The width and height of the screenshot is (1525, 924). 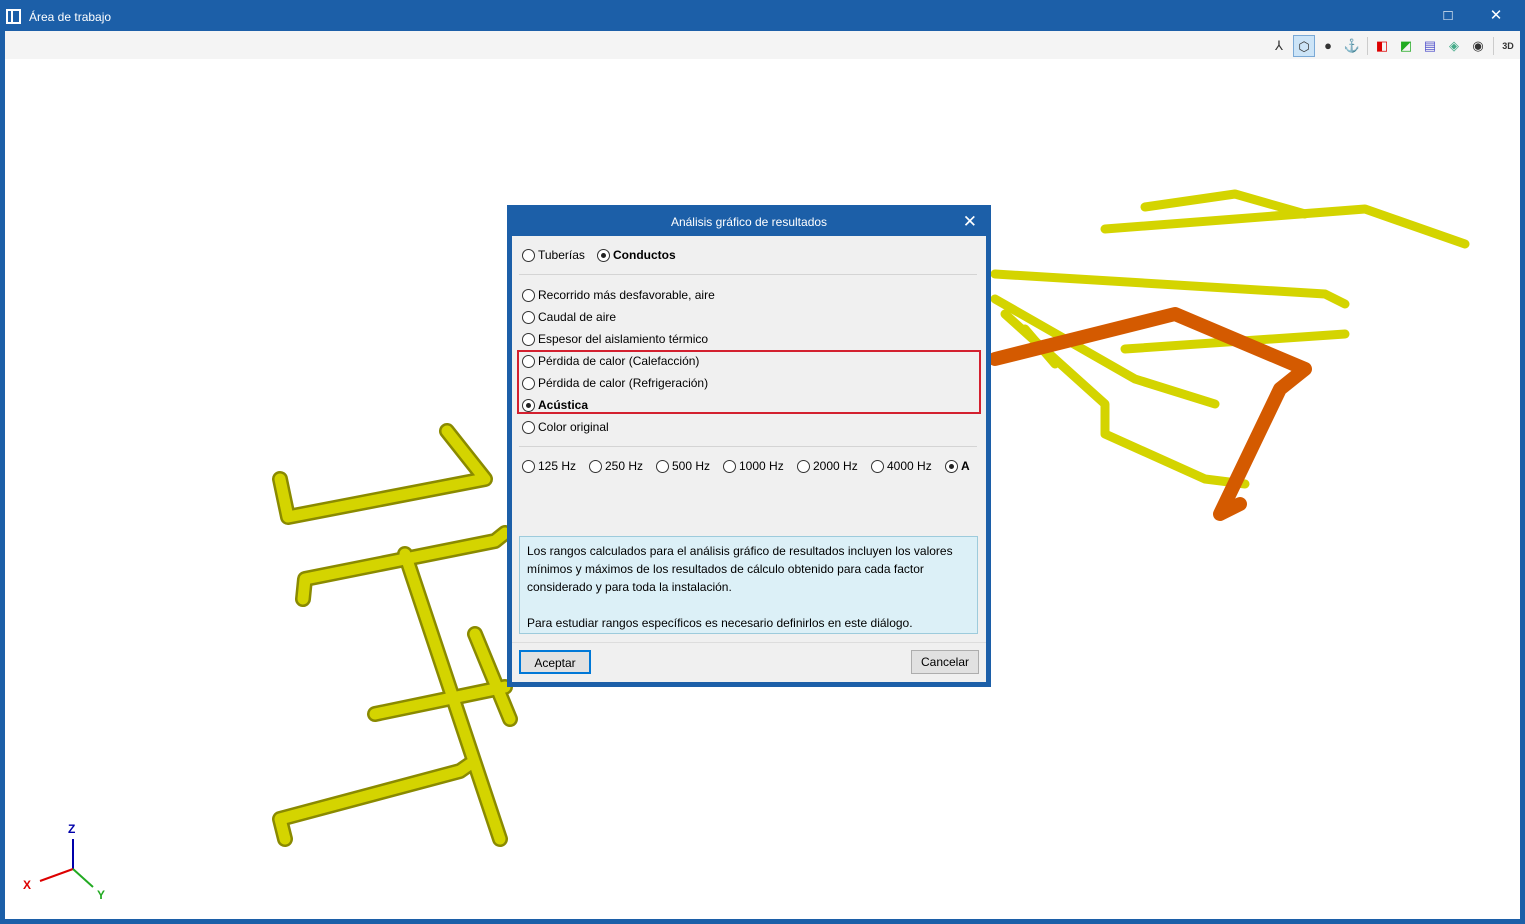 I want to click on dialog-title: Análisis gráfico de resultados, so click(x=749, y=222).